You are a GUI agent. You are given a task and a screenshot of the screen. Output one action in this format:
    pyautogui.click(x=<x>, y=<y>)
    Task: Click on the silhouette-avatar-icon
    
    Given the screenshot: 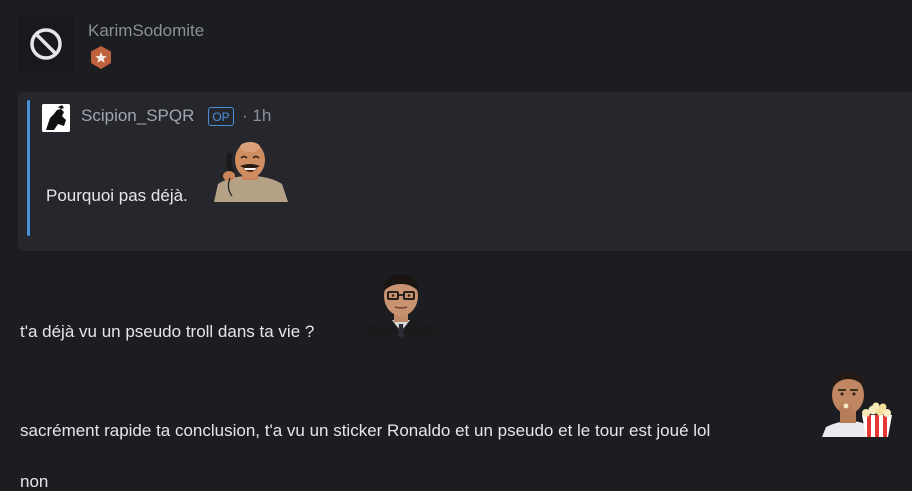 What is the action you would take?
    pyautogui.click(x=56, y=118)
    